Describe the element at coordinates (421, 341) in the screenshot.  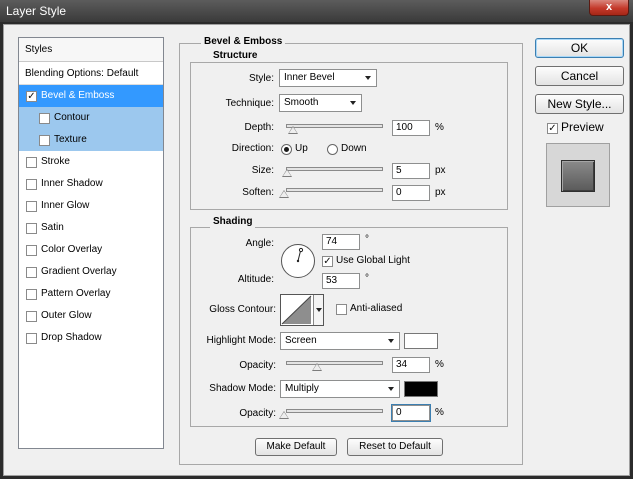
I see `highlight-color-swatch` at that location.